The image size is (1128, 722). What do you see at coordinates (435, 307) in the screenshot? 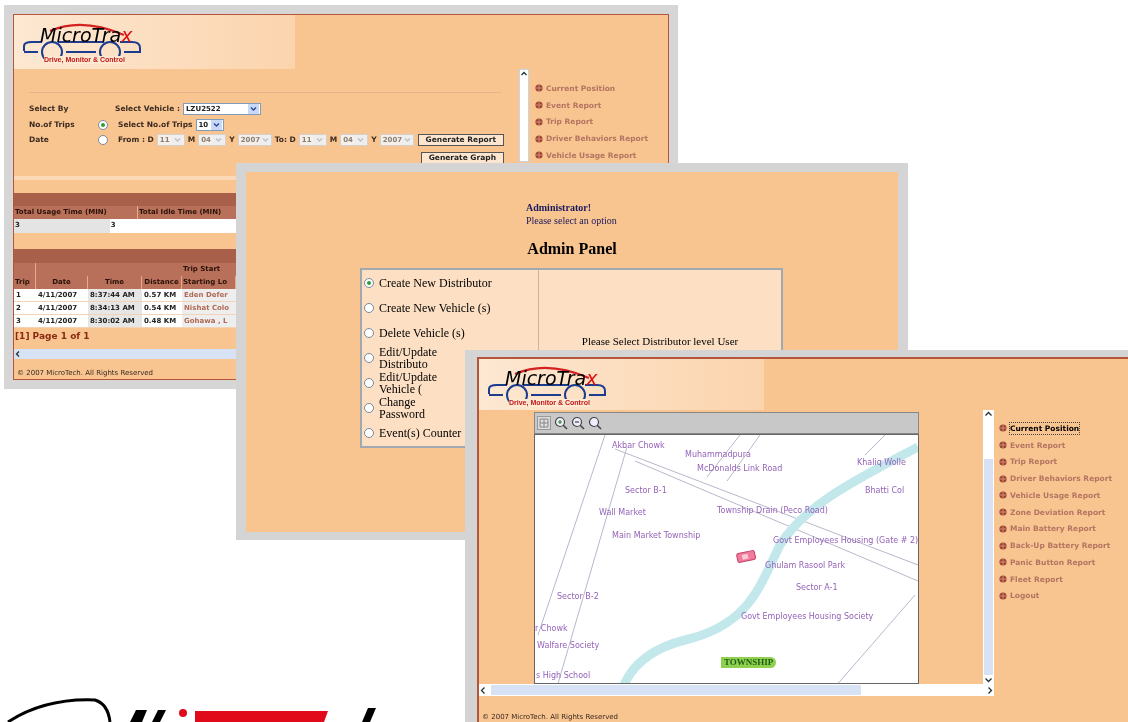
I see `option-label: Create New Vehicle (s)` at bounding box center [435, 307].